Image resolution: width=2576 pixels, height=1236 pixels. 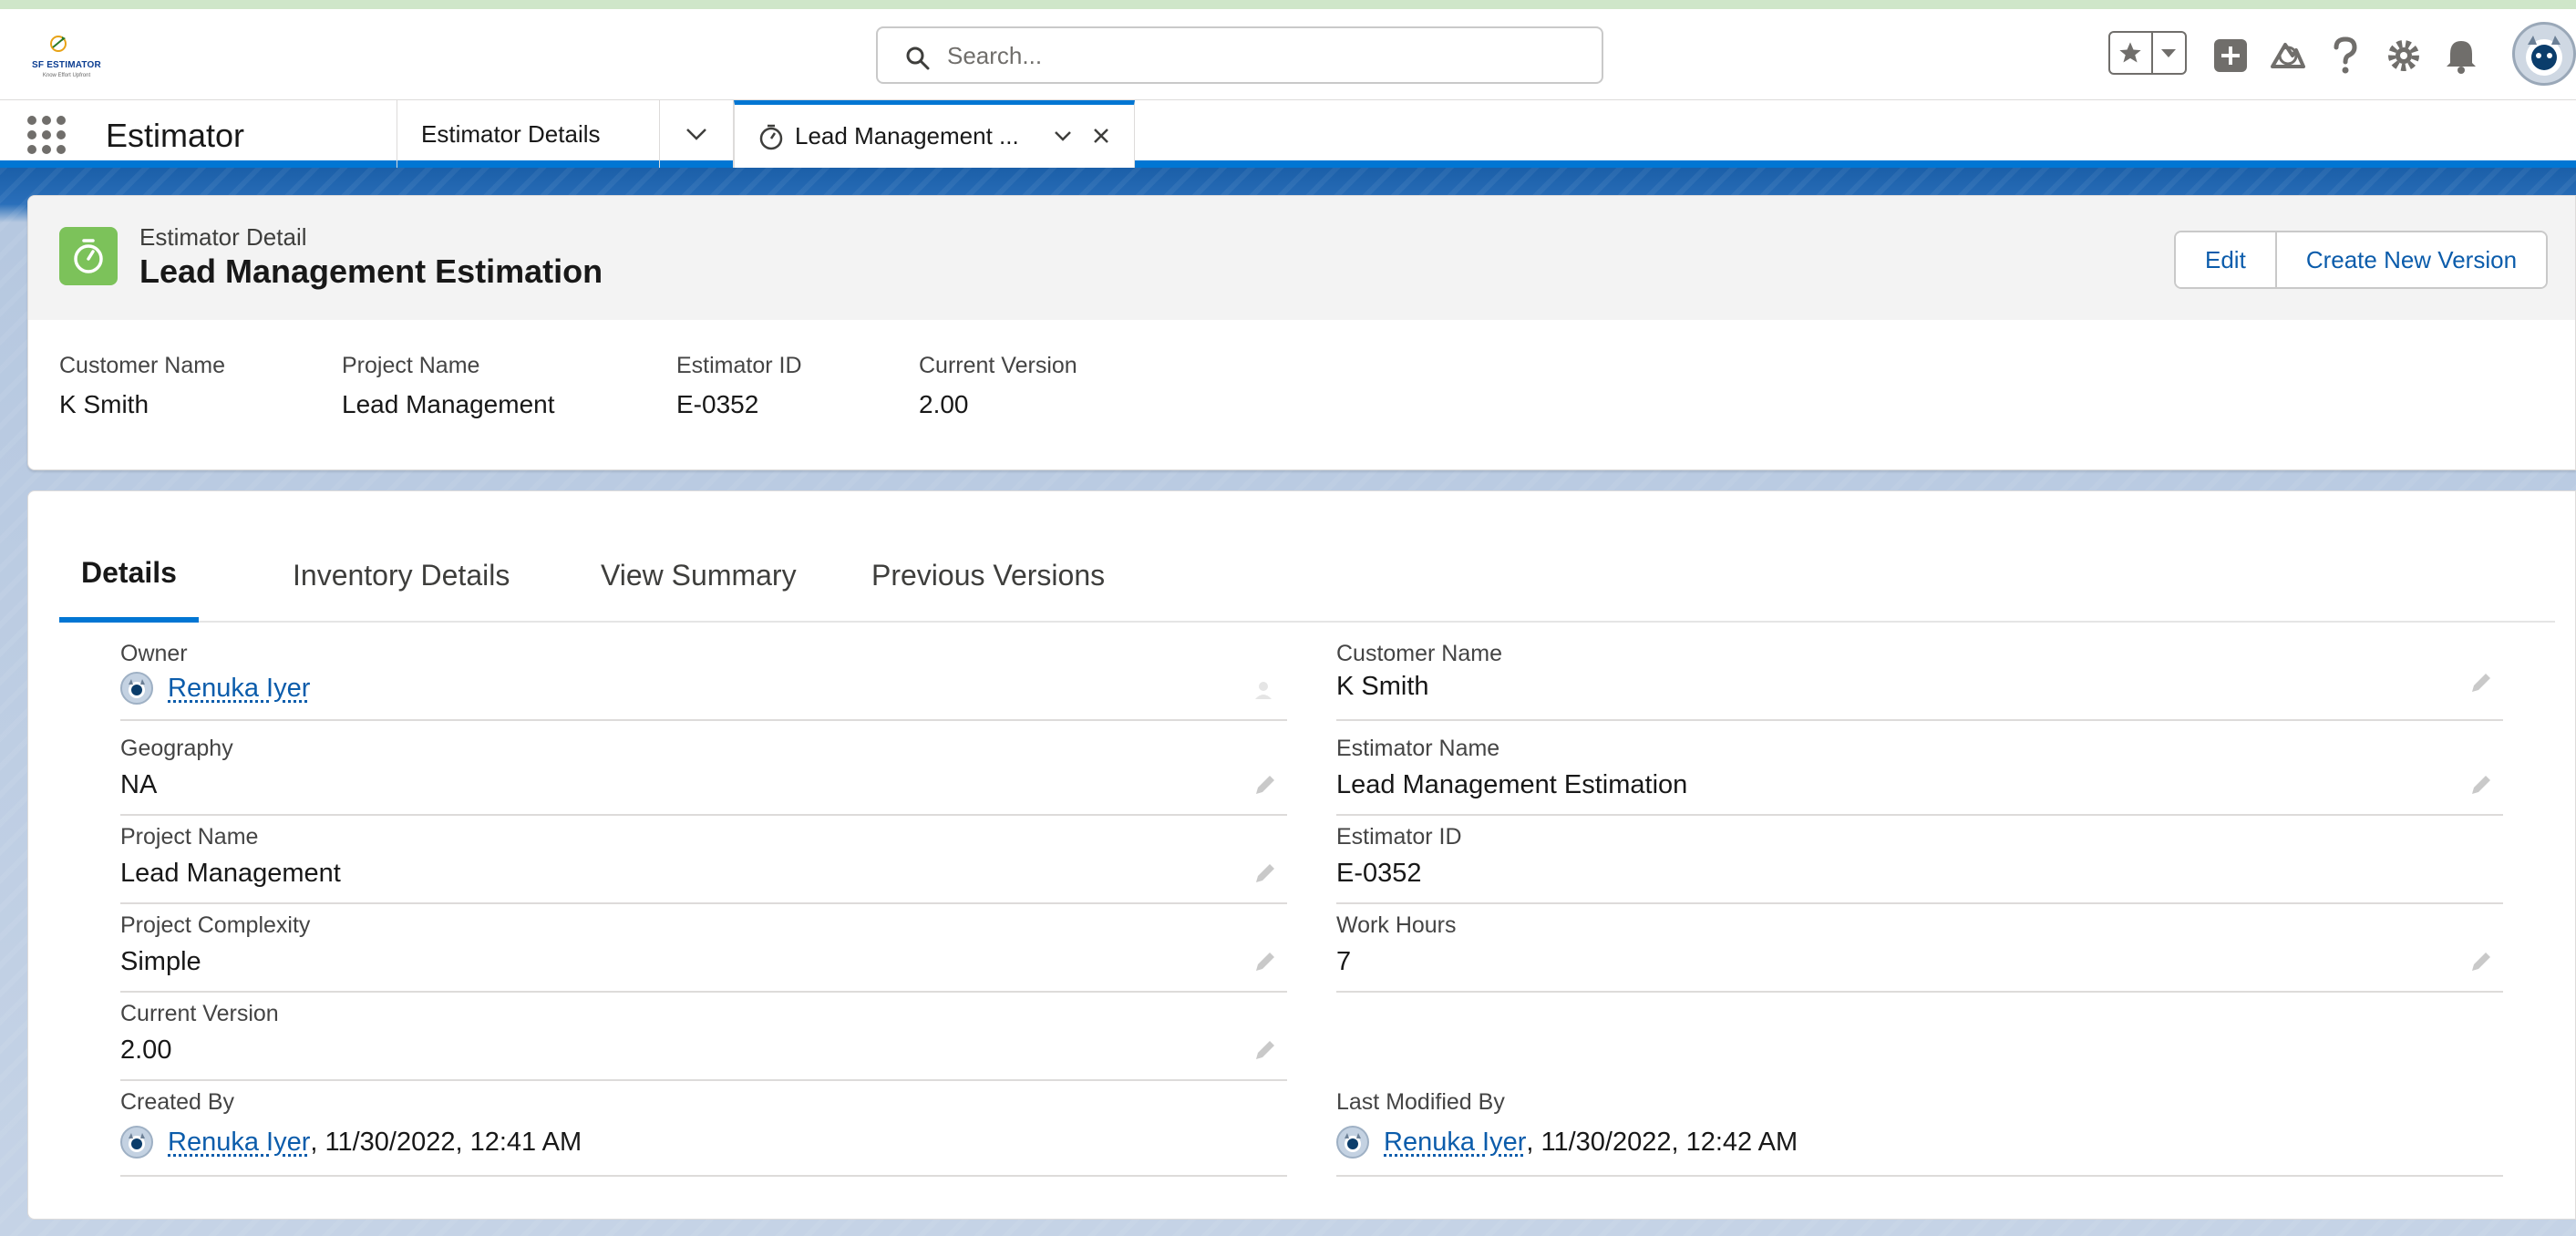 I want to click on field-label: Last Modified By, so click(x=1420, y=1102).